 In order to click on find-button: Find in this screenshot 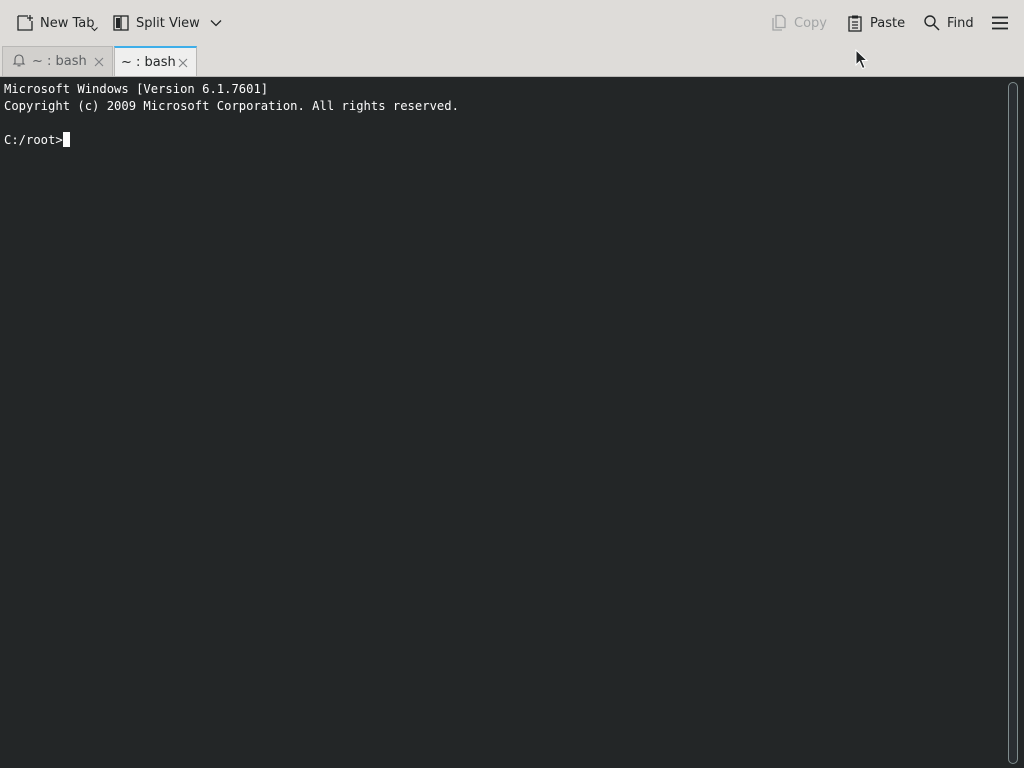, I will do `click(948, 23)`.